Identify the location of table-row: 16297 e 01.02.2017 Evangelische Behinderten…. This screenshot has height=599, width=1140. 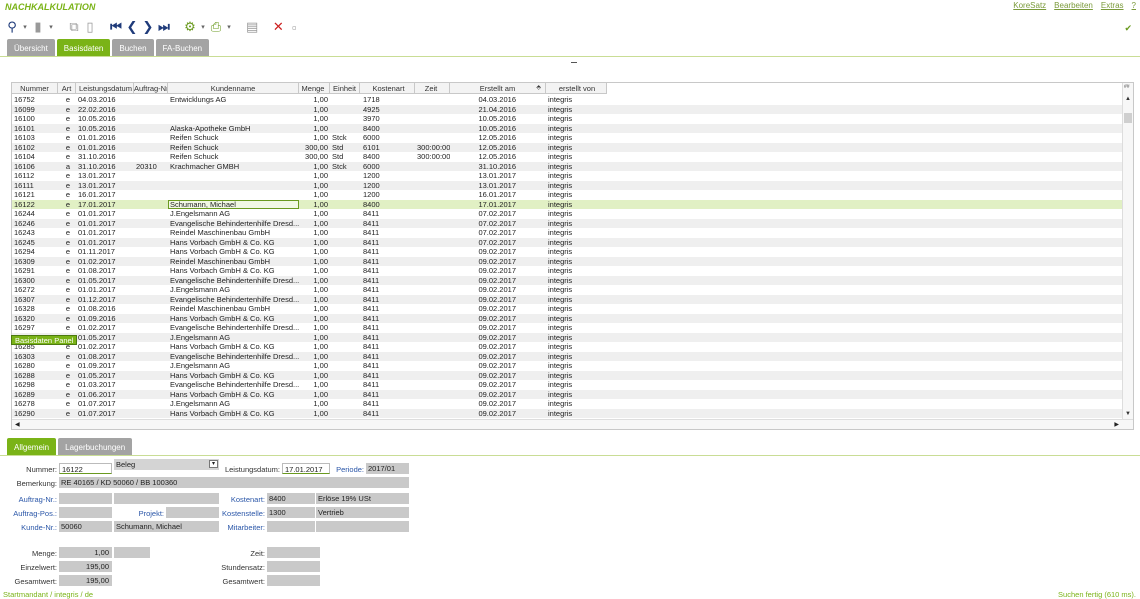
(567, 328).